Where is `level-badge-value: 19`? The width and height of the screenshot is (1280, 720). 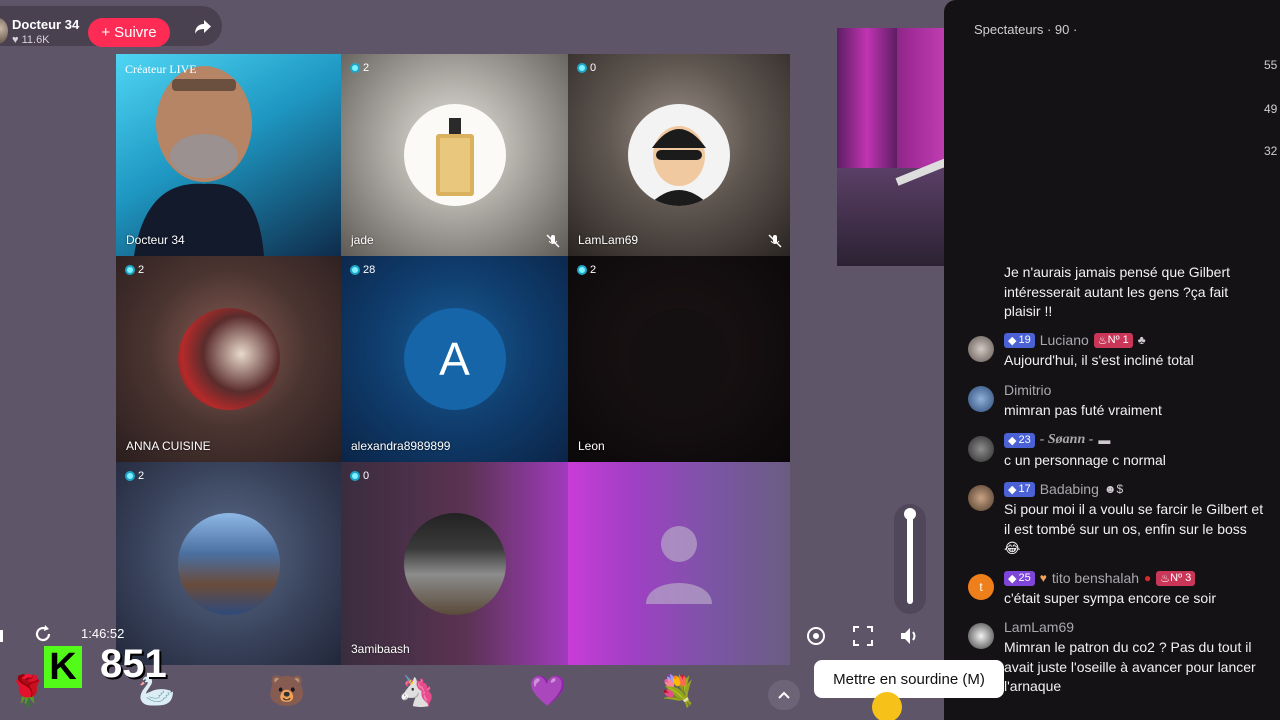 level-badge-value: 19 is located at coordinates (1024, 340).